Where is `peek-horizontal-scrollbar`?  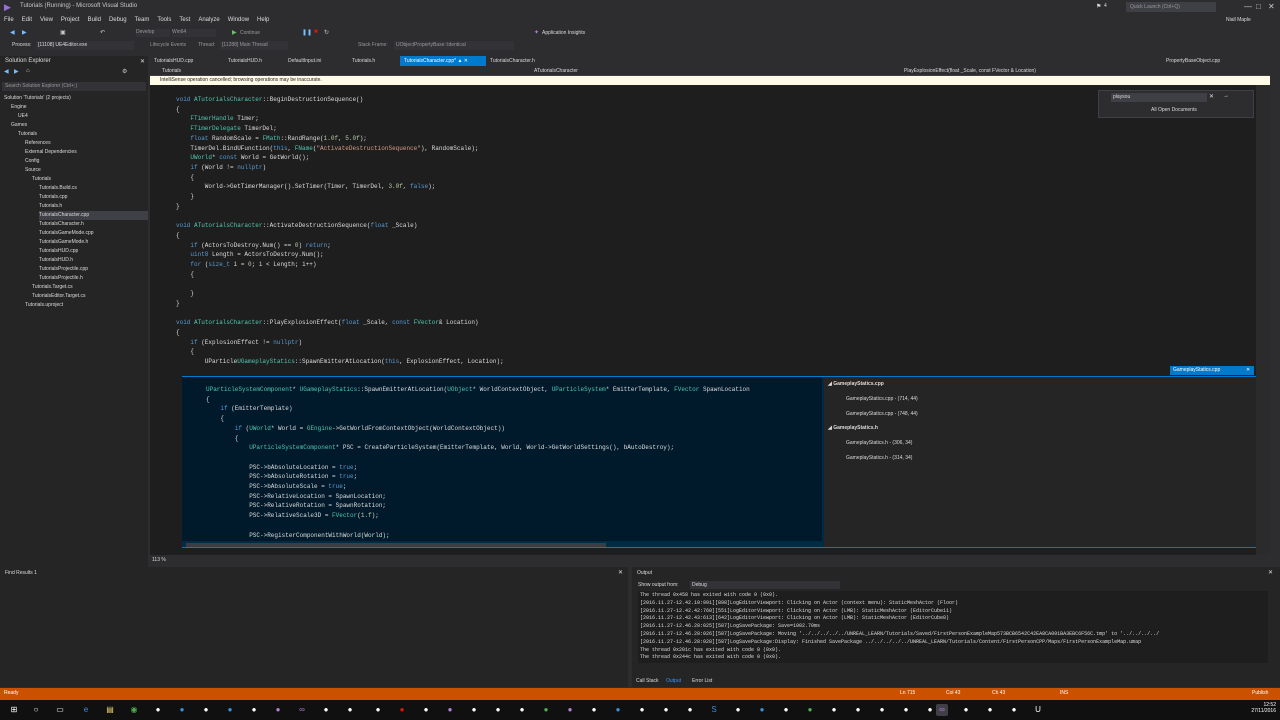
peek-horizontal-scrollbar is located at coordinates (396, 545).